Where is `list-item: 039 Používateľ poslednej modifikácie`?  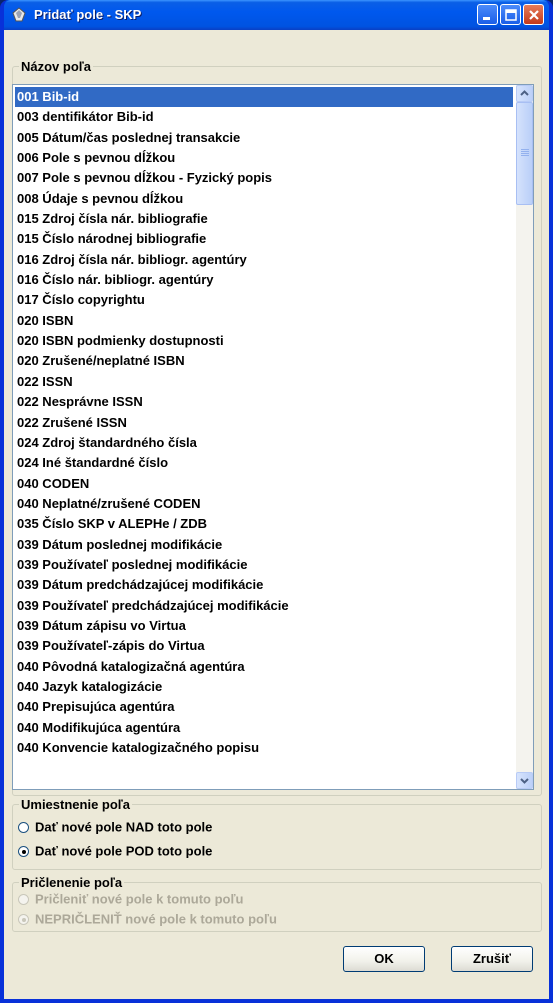
list-item: 039 Používateľ poslednej modifikácie is located at coordinates (264, 565).